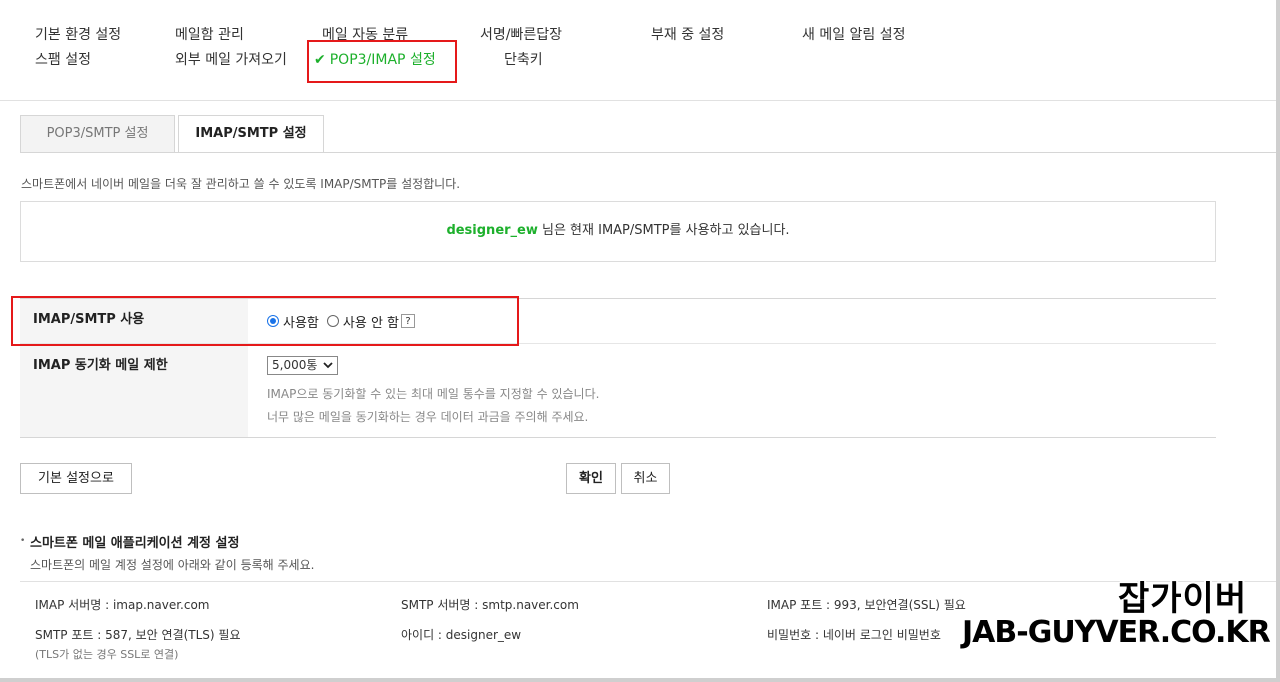 The image size is (1280, 682). I want to click on sync-limit-value: 5,000통, so click(295, 365).